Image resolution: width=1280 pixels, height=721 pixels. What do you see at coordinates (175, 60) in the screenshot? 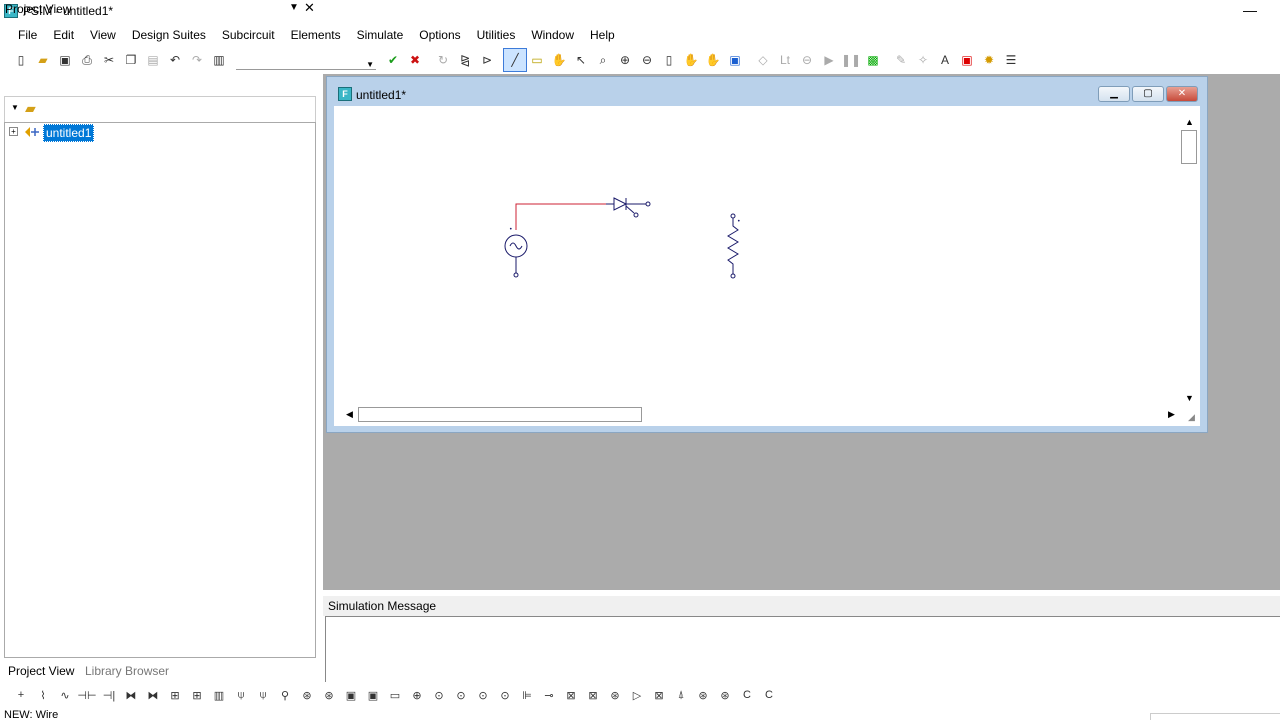
I see `undo-icon: ↶` at bounding box center [175, 60].